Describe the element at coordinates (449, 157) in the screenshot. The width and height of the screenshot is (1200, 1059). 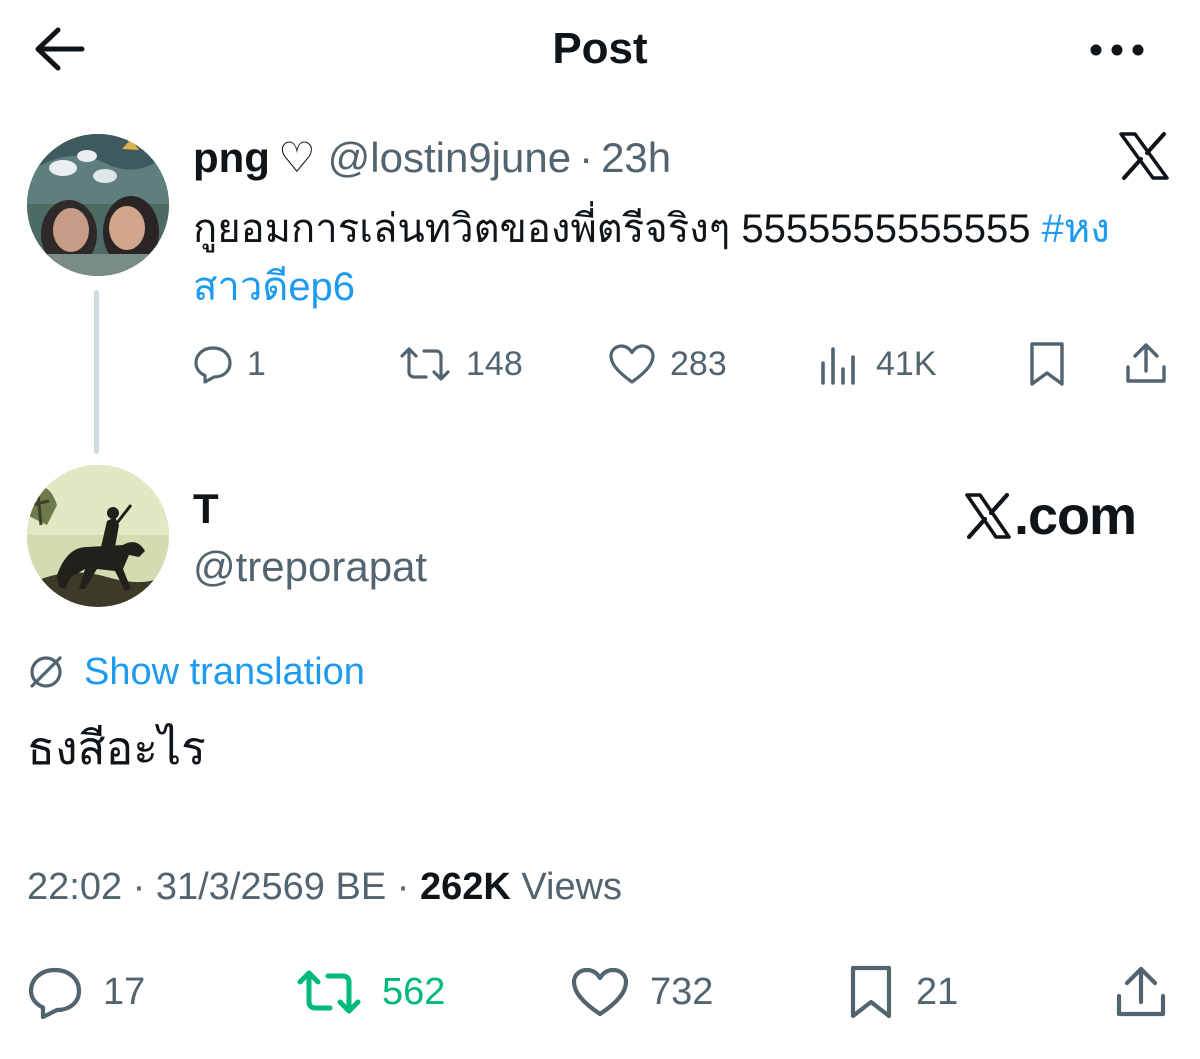
I see `quoted-handle: @lostin9june` at that location.